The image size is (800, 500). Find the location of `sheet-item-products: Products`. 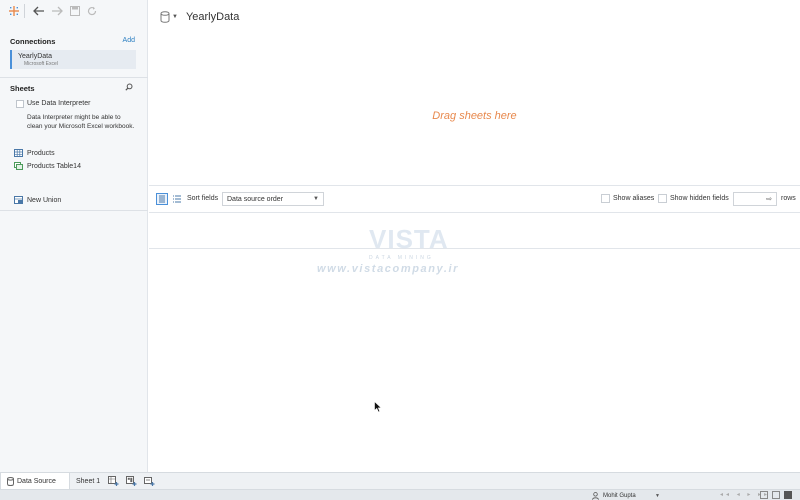

sheet-item-products: Products is located at coordinates (34, 153).